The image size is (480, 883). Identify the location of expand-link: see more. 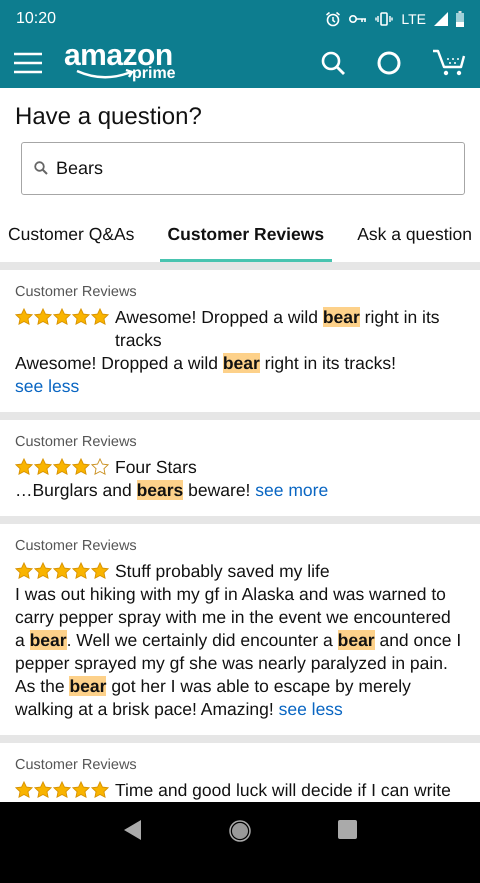
(291, 490).